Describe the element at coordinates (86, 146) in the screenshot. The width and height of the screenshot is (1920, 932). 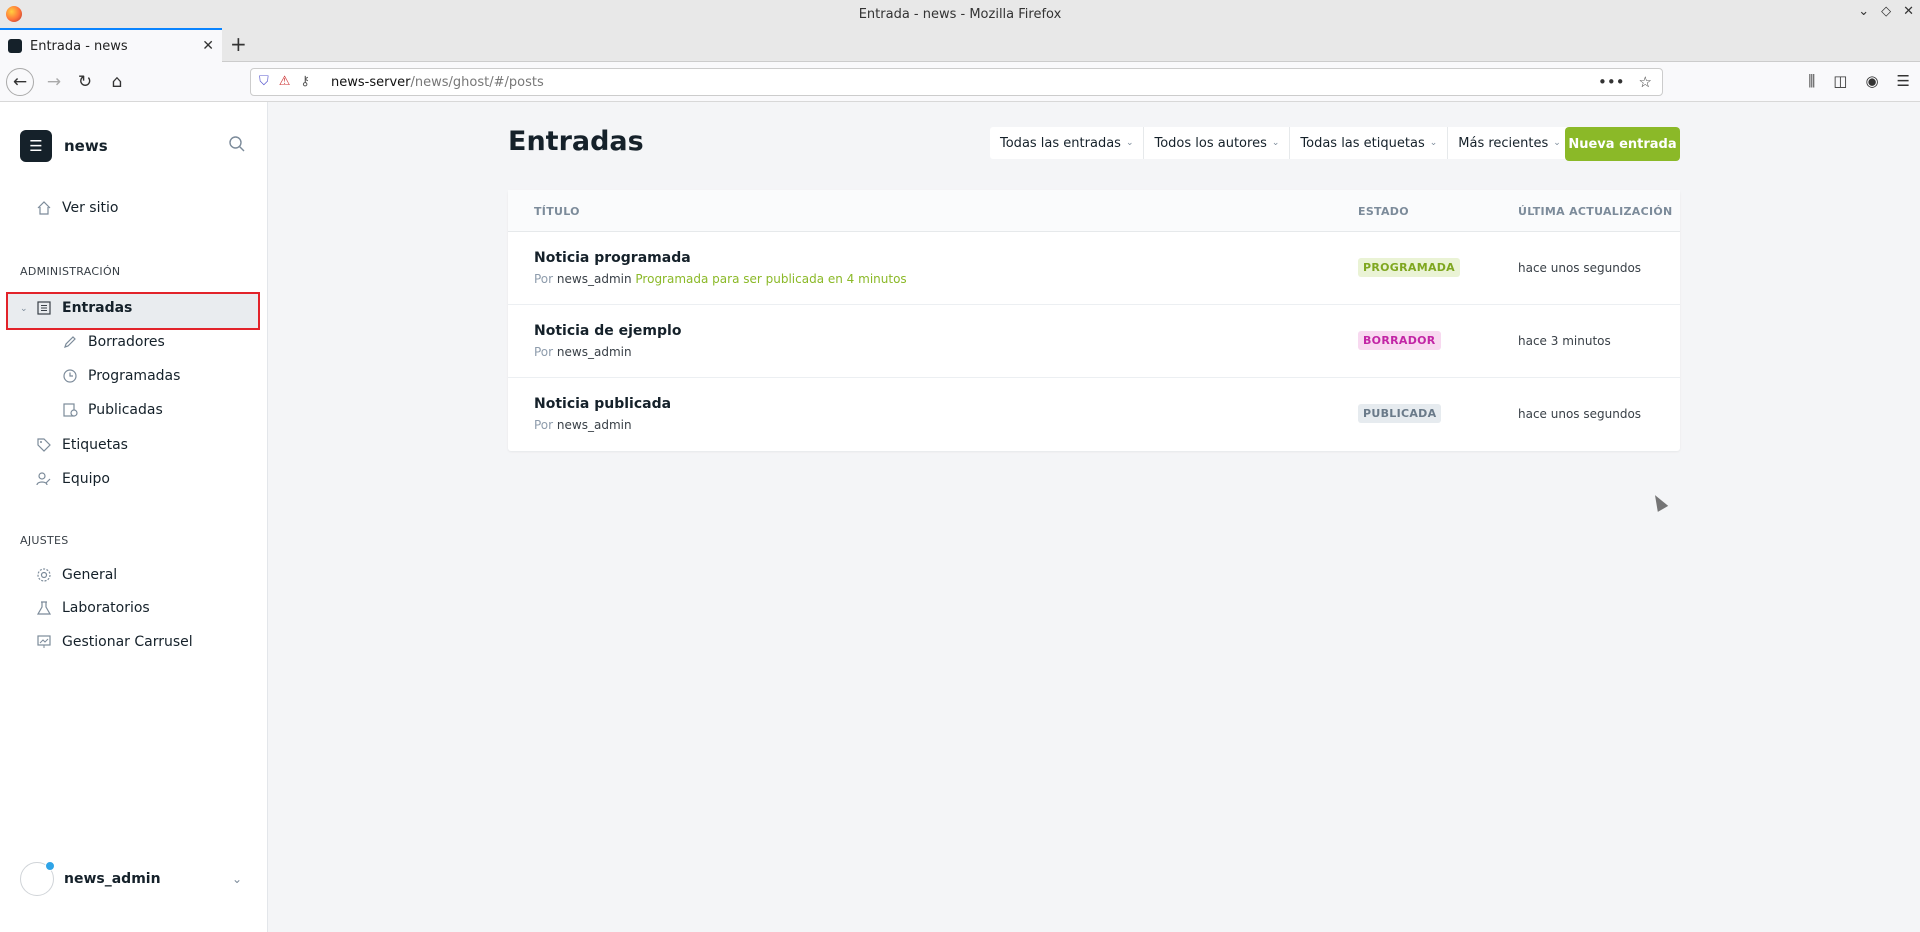
I see `brand-name: news` at that location.